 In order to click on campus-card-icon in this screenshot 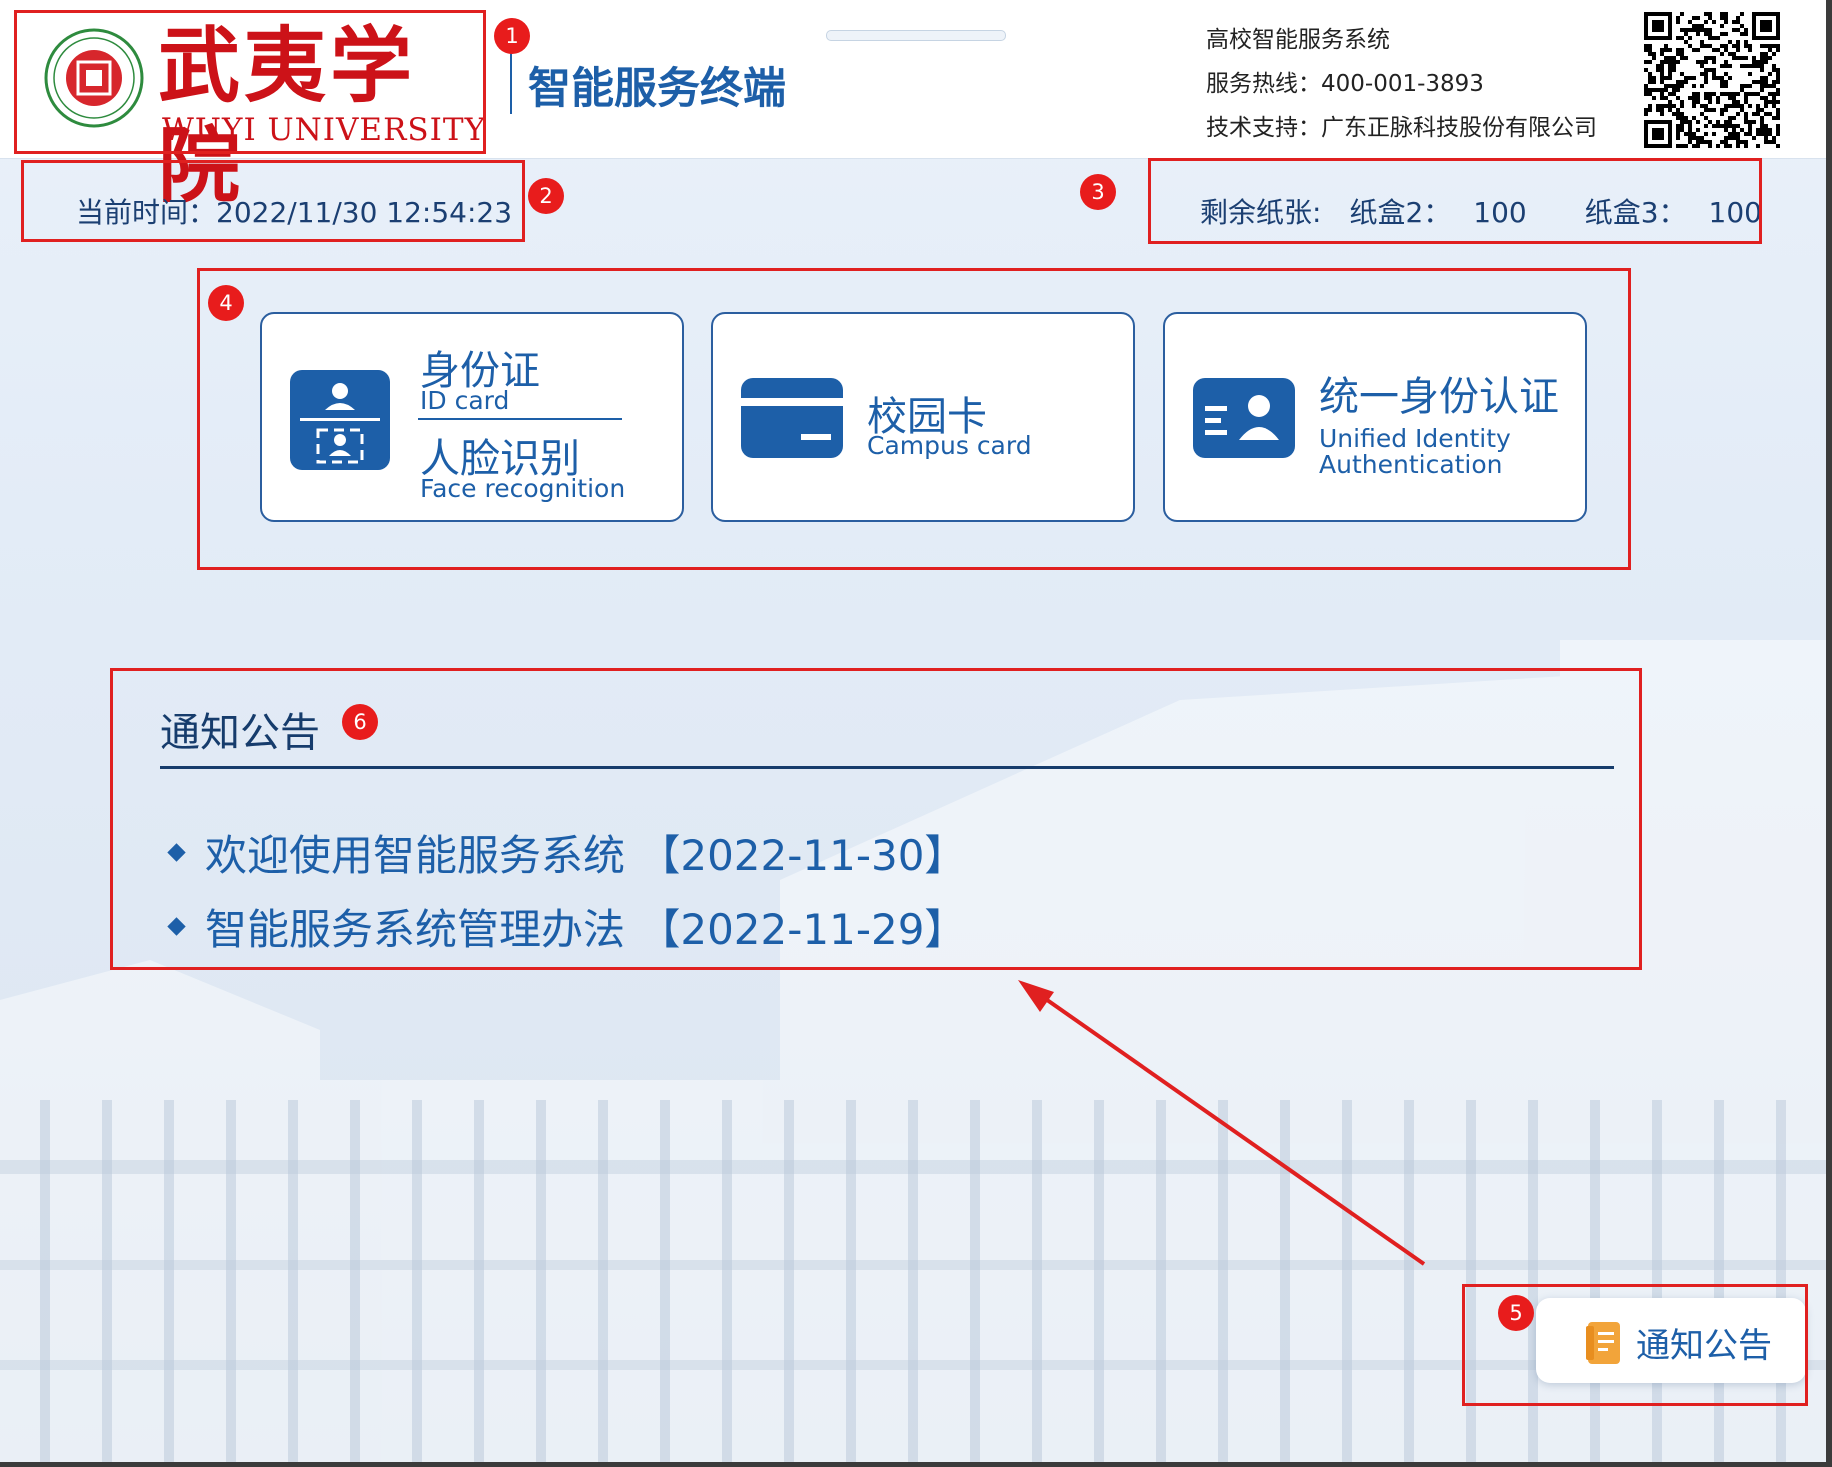, I will do `click(792, 418)`.